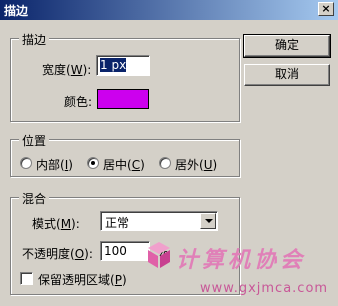 The image size is (338, 306). What do you see at coordinates (117, 223) in the screenshot?
I see `blend-mode-value: 正常` at bounding box center [117, 223].